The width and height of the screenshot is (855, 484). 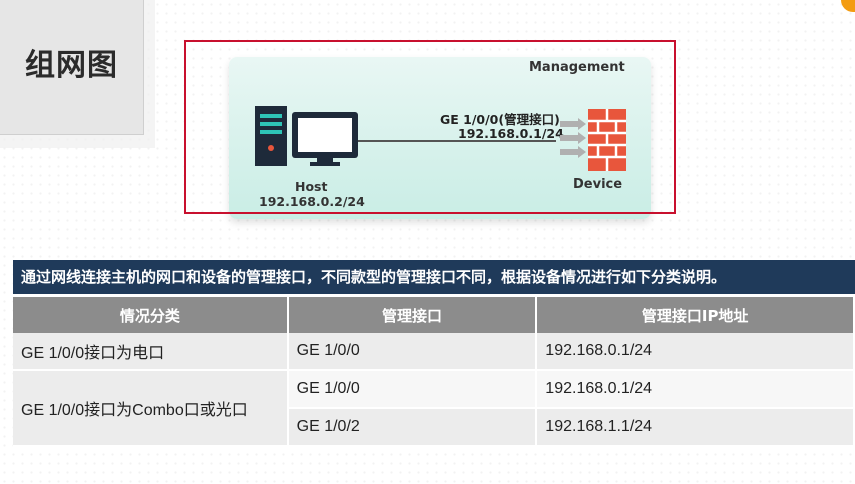 I want to click on device-label: Device, so click(x=598, y=184).